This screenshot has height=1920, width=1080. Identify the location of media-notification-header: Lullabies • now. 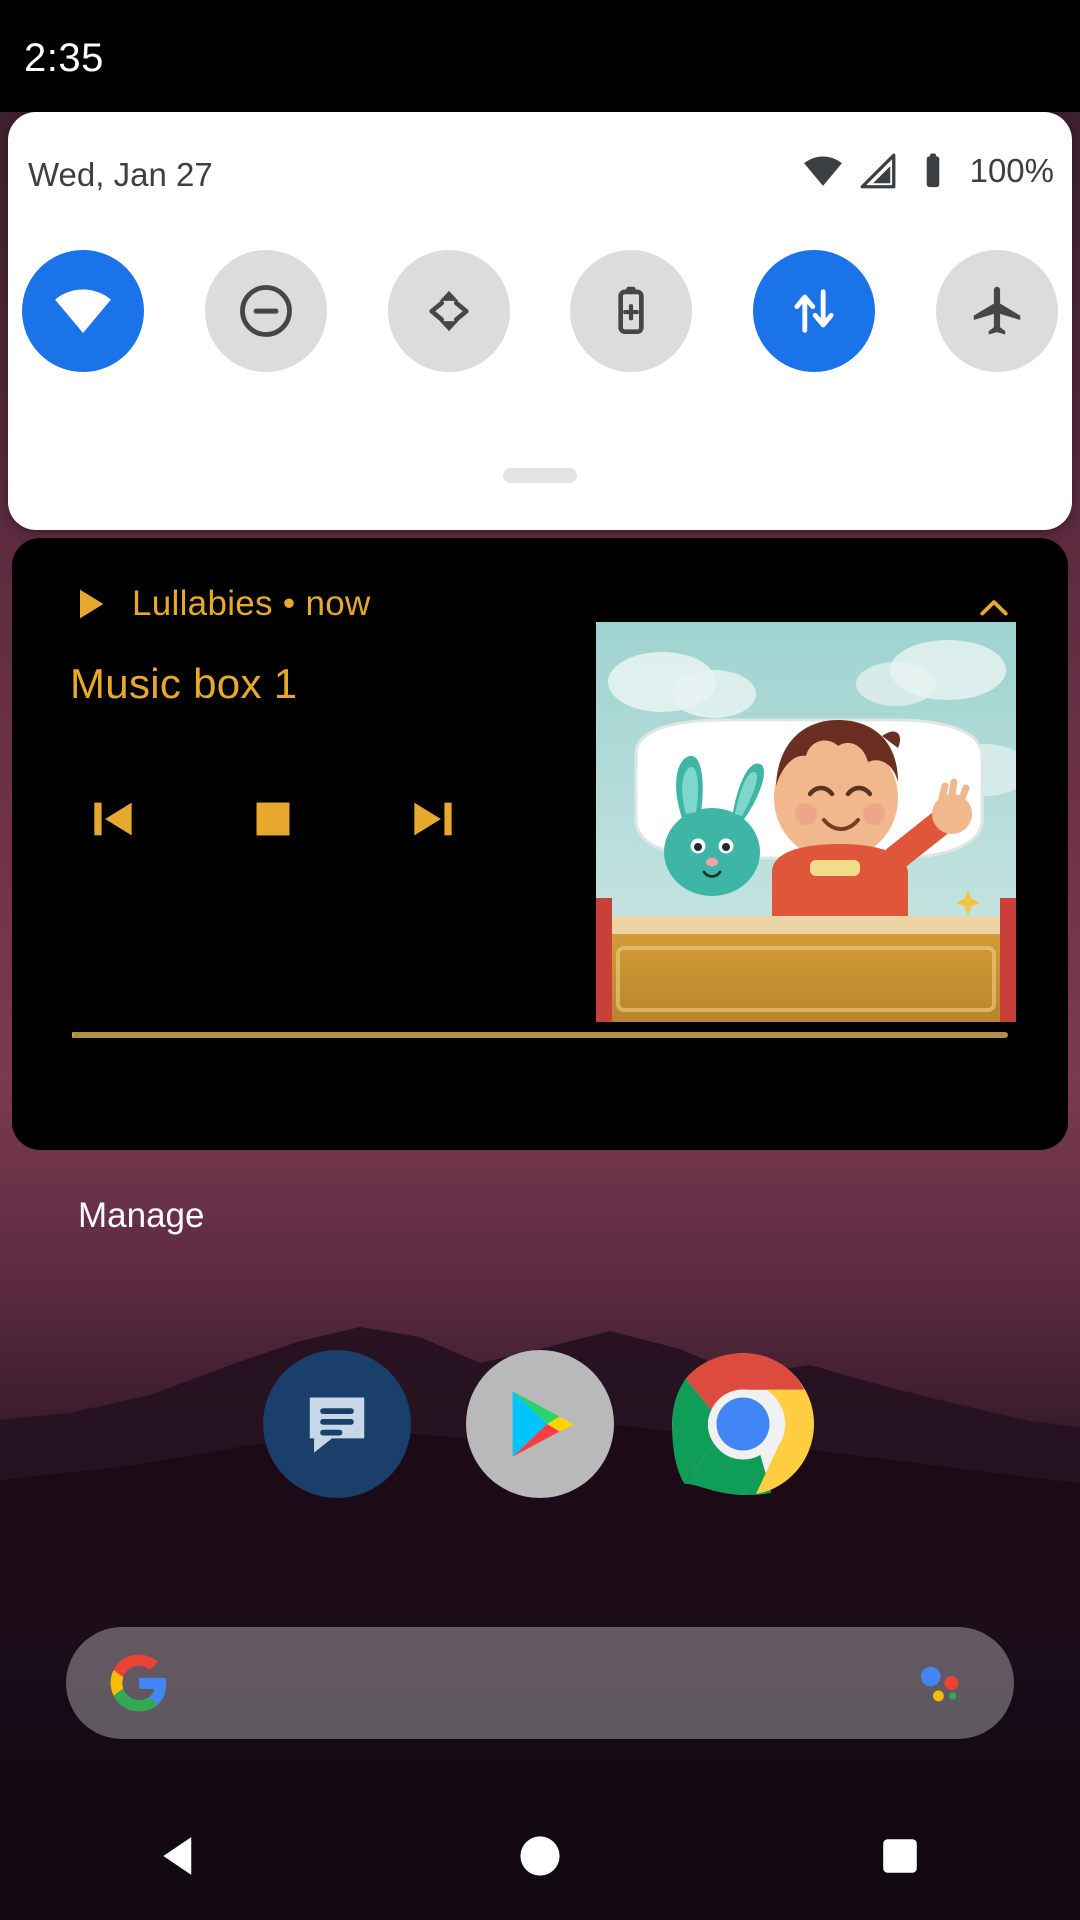
(220, 604).